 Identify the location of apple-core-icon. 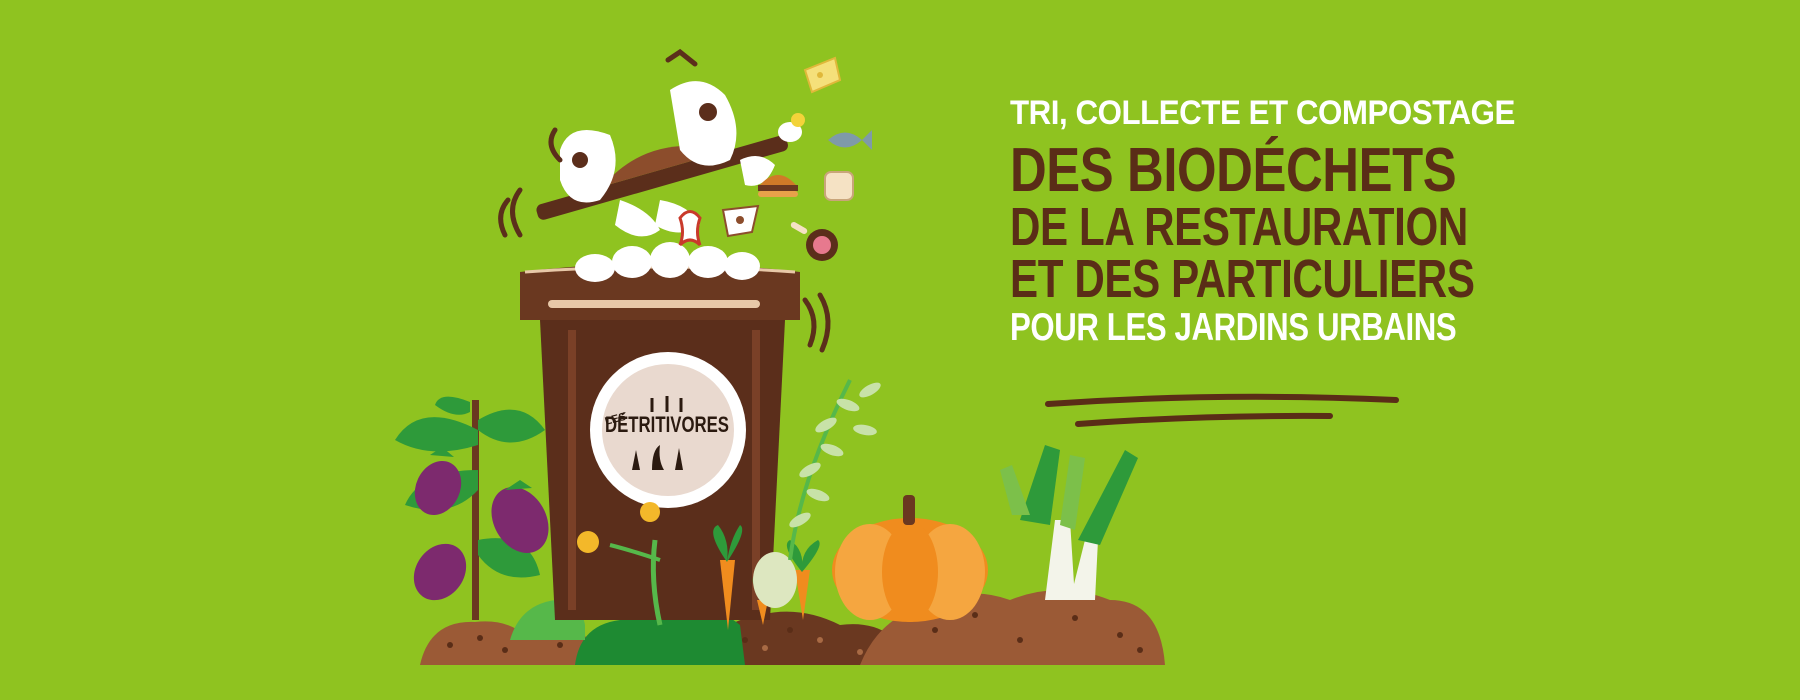
(690, 228).